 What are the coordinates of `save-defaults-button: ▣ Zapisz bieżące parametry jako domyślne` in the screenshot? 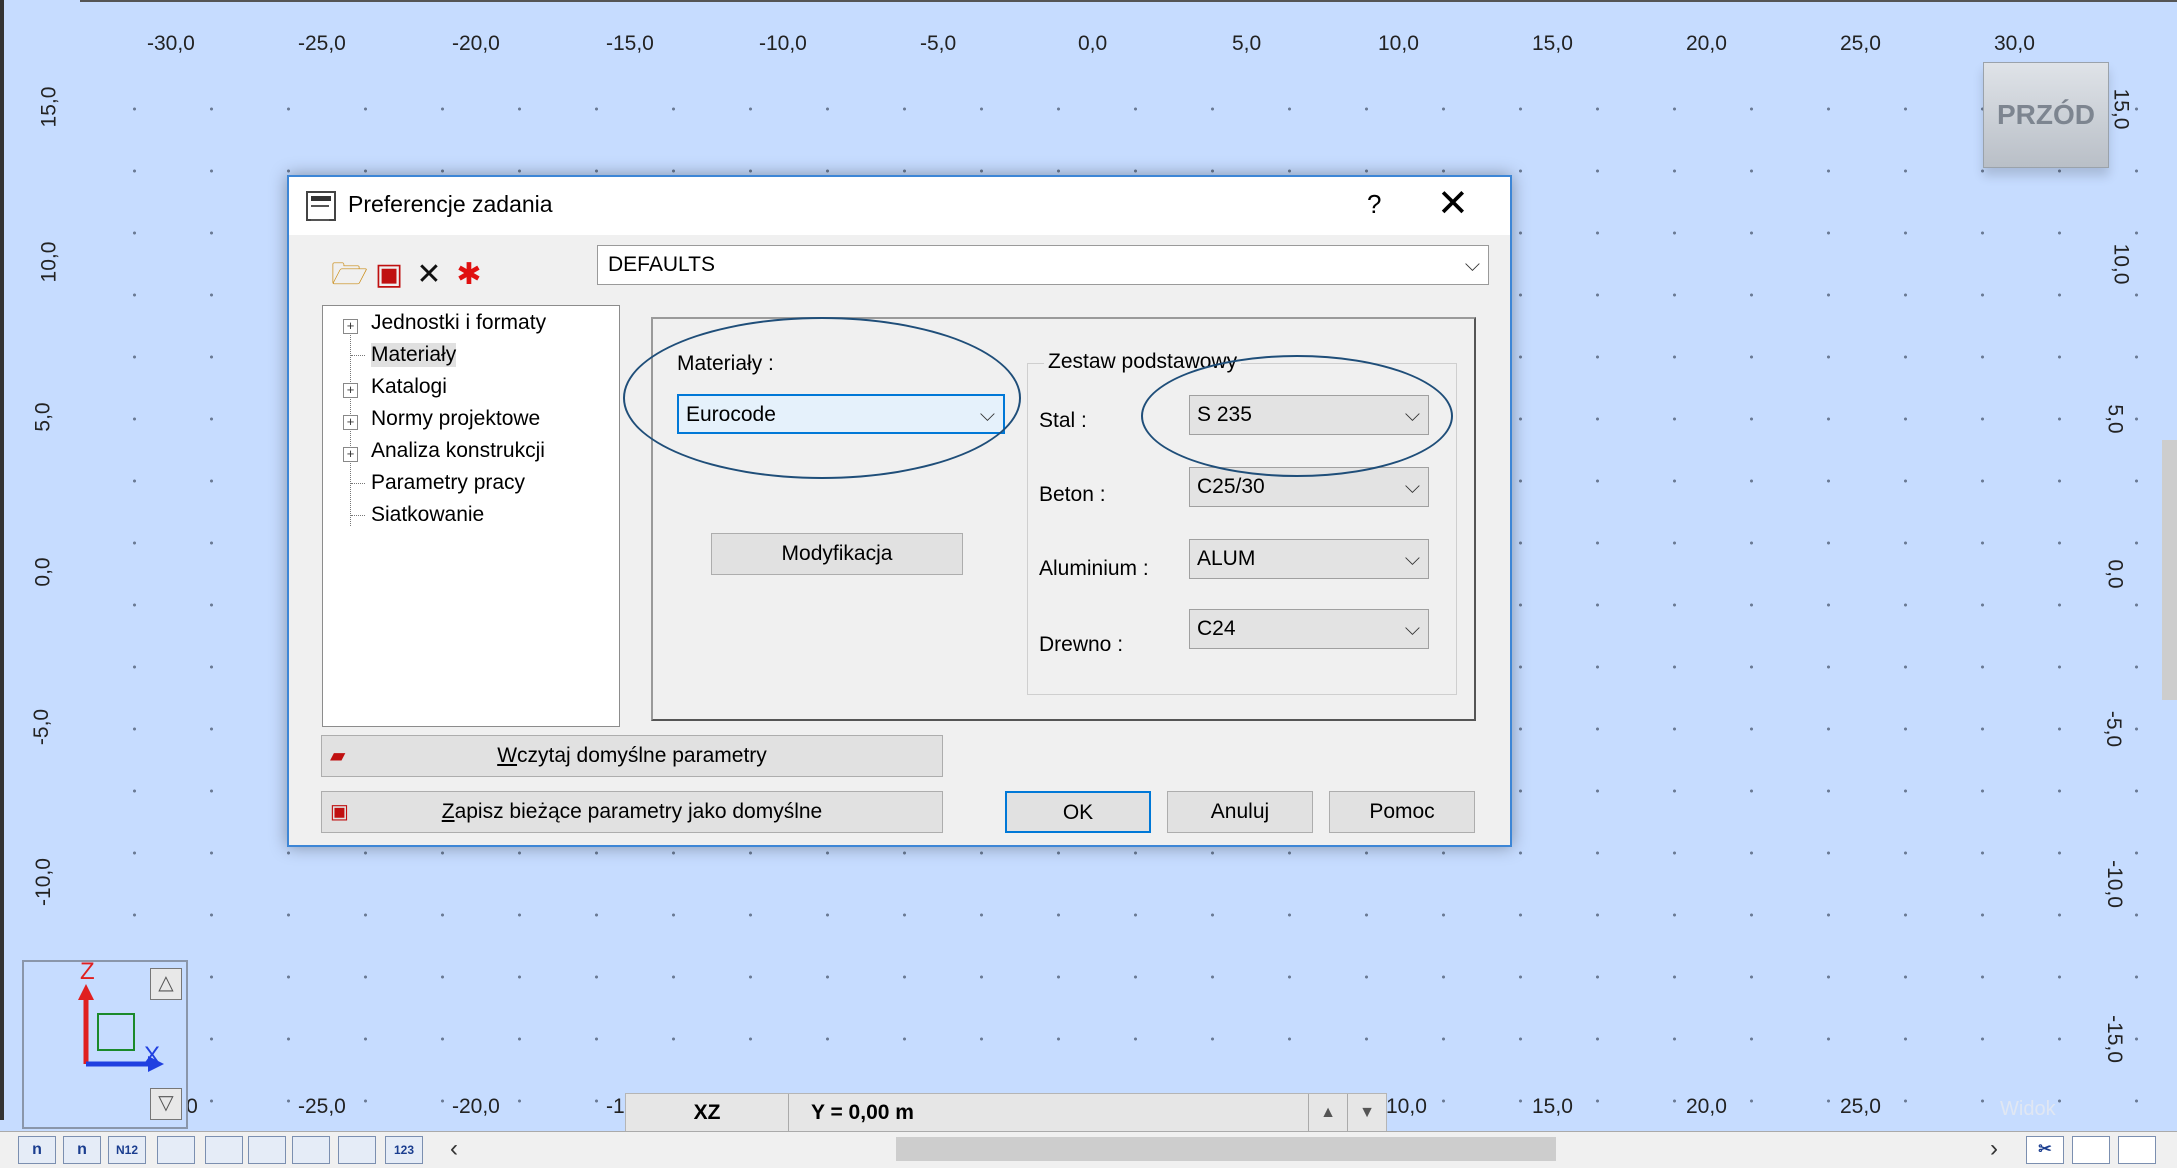 It's located at (632, 812).